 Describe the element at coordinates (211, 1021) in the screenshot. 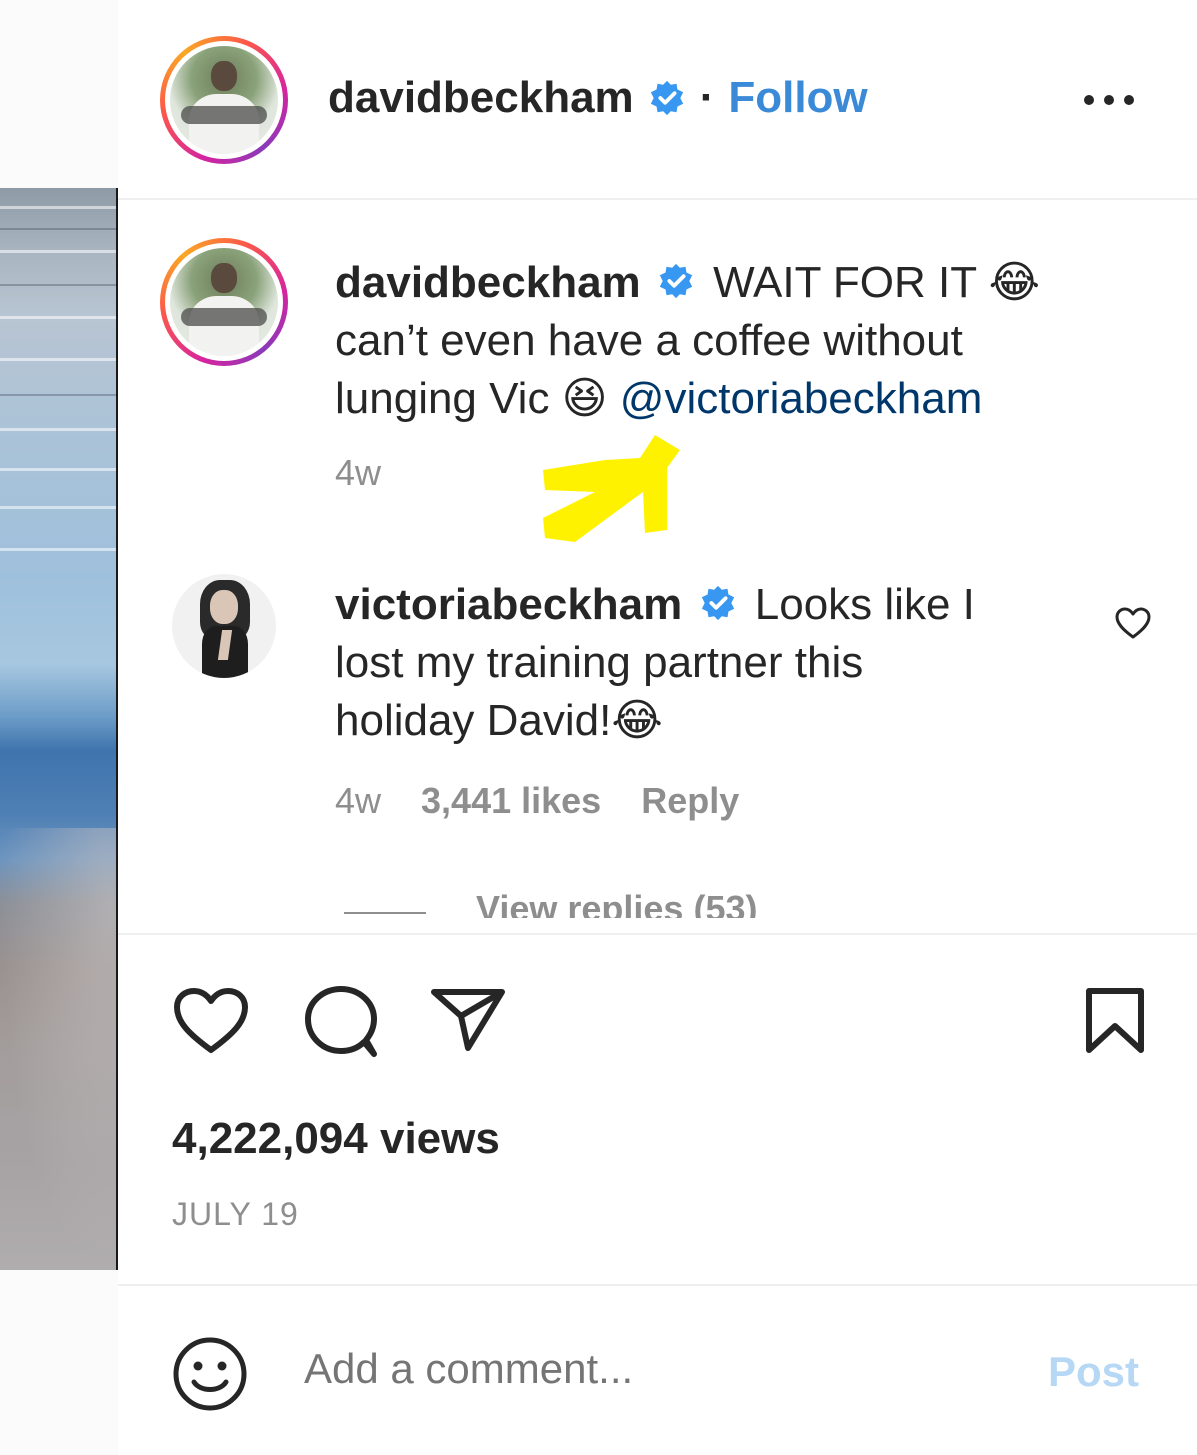

I see `heart-icon` at that location.